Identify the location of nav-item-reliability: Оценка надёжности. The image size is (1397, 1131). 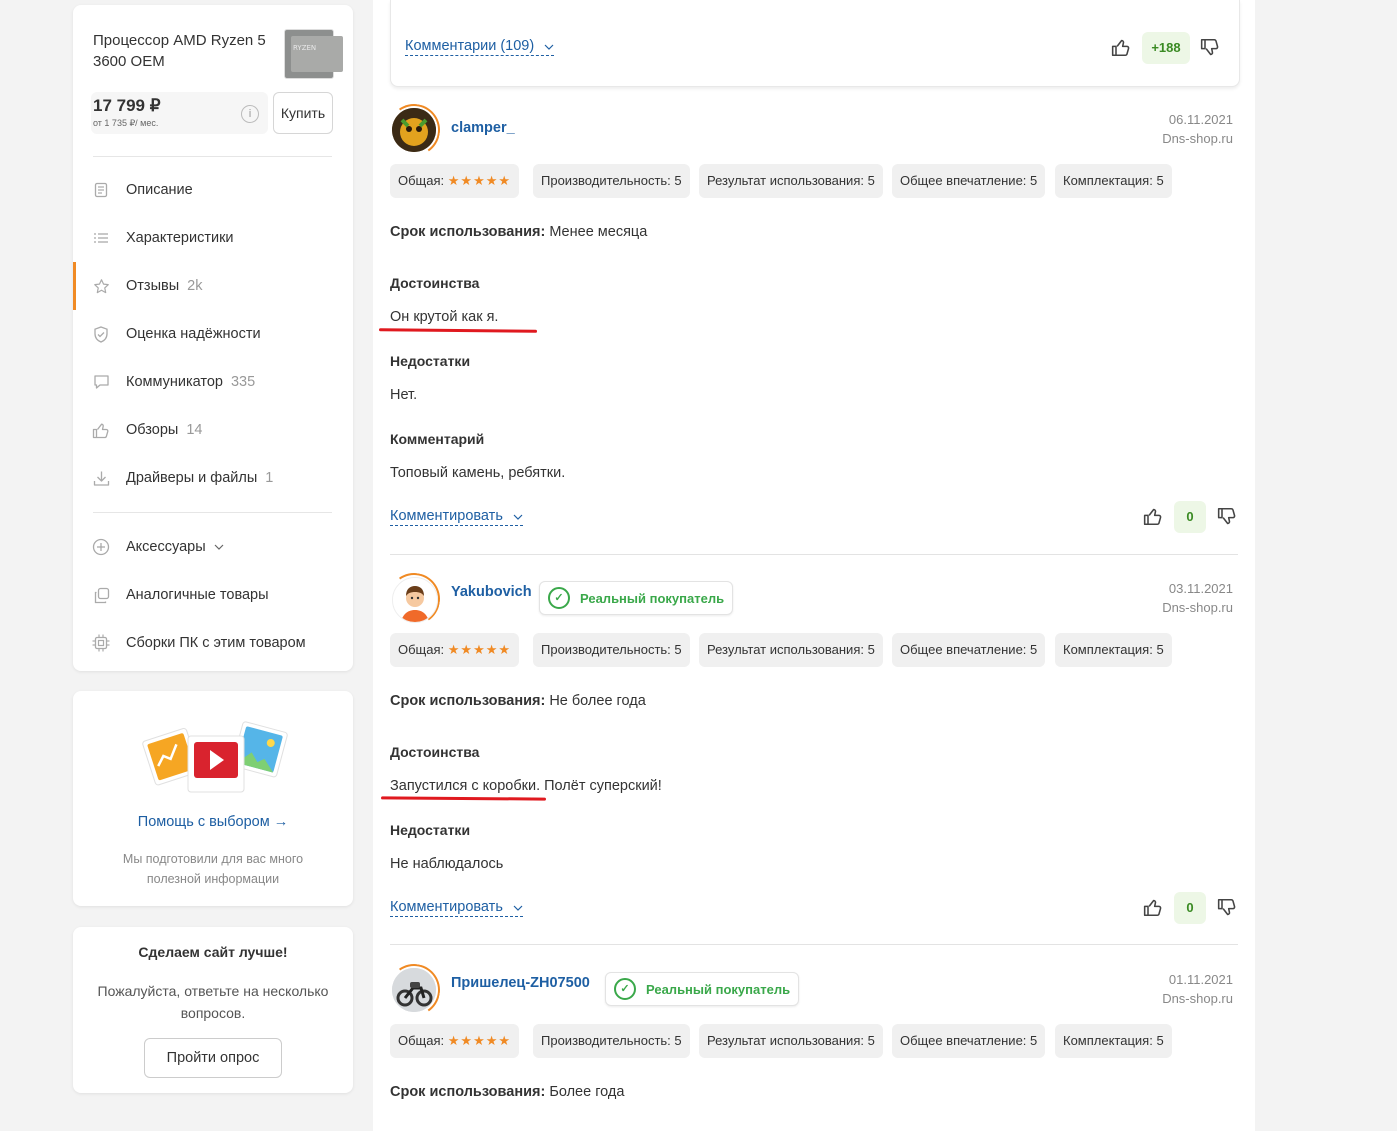
(176, 334).